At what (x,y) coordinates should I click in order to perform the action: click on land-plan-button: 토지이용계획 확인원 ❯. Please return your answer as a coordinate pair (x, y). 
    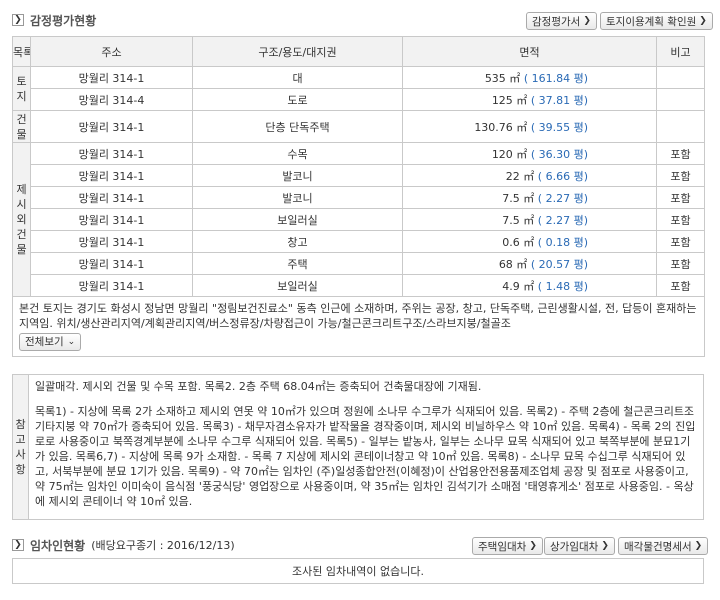
    Looking at the image, I should click on (656, 21).